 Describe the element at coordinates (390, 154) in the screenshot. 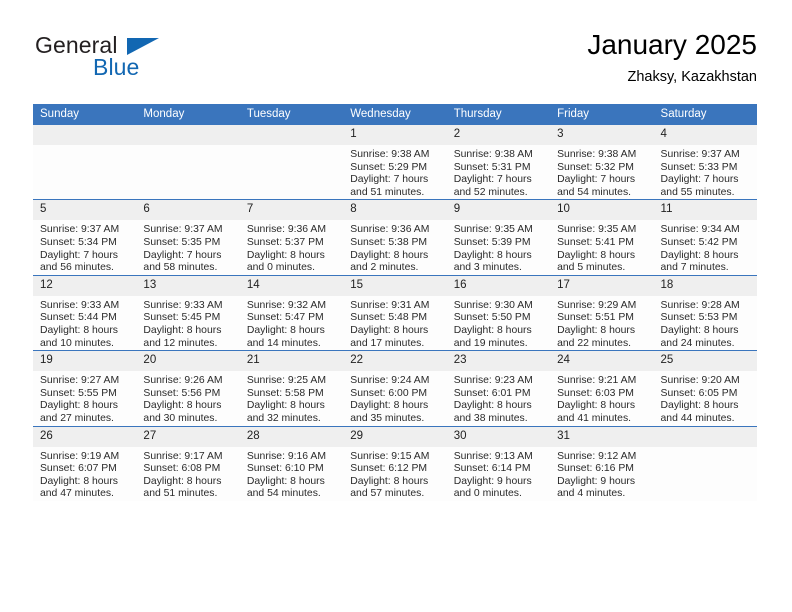

I see `sunrise-text: Sunrise: 9:38 AM` at that location.